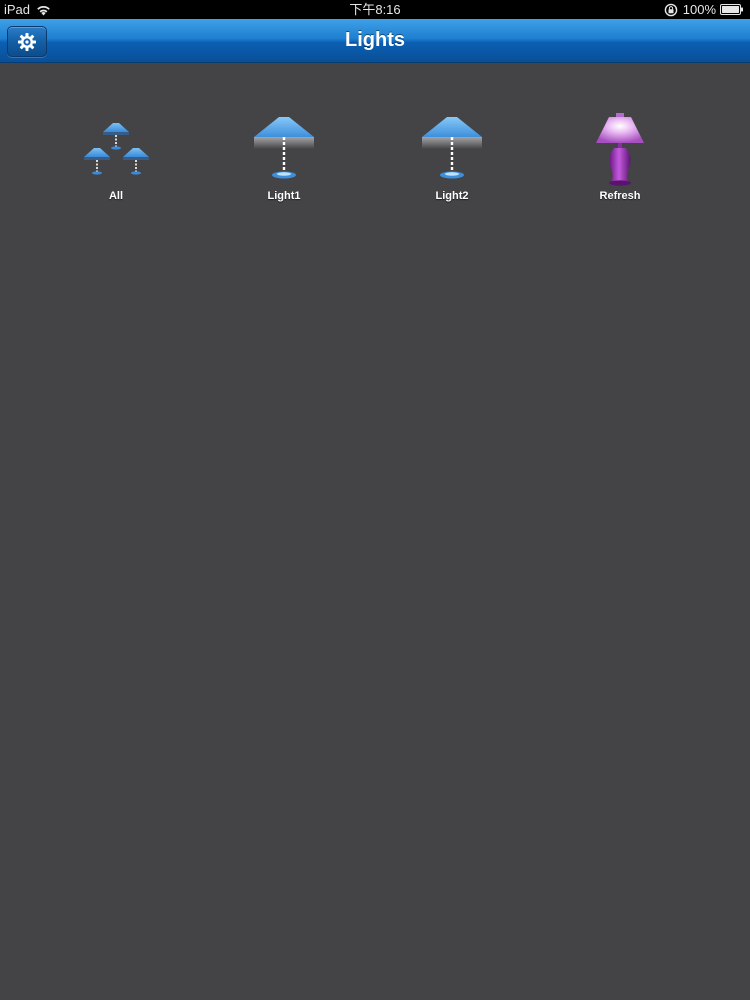  What do you see at coordinates (620, 196) in the screenshot?
I see `tile-label: Refresh` at bounding box center [620, 196].